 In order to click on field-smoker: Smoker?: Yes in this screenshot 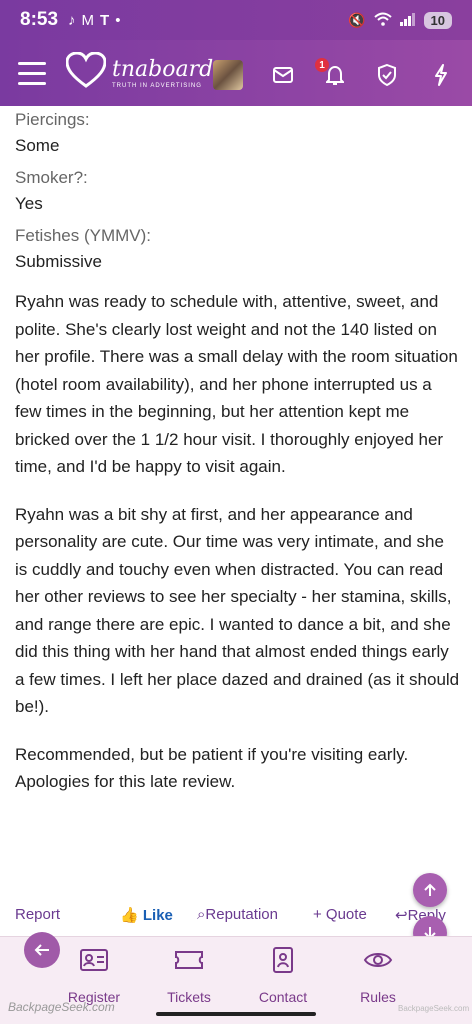, I will do `click(237, 191)`.